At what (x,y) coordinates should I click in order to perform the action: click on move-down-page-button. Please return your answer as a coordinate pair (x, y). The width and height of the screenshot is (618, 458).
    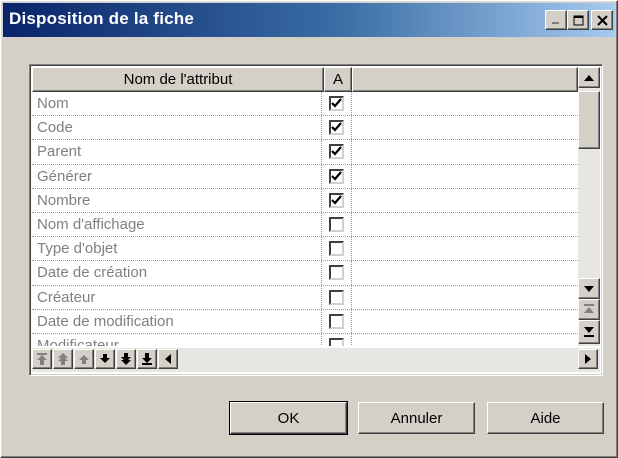
    Looking at the image, I should click on (126, 359).